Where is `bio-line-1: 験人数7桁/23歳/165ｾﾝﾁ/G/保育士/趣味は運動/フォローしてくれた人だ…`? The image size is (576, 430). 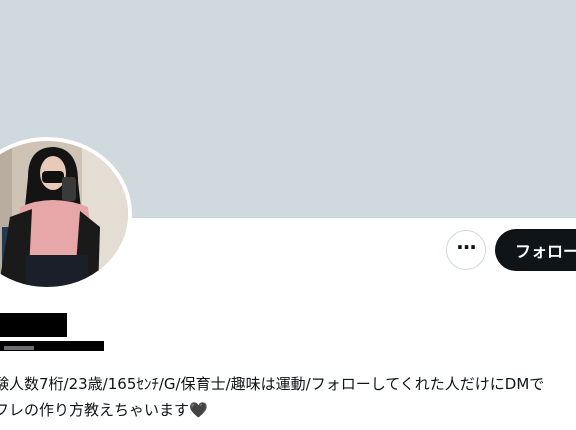
bio-line-1: 験人数7桁/23歳/165ｾﾝﾁ/G/保育士/趣味は運動/フォローしてくれた人だ… is located at coordinates (272, 384).